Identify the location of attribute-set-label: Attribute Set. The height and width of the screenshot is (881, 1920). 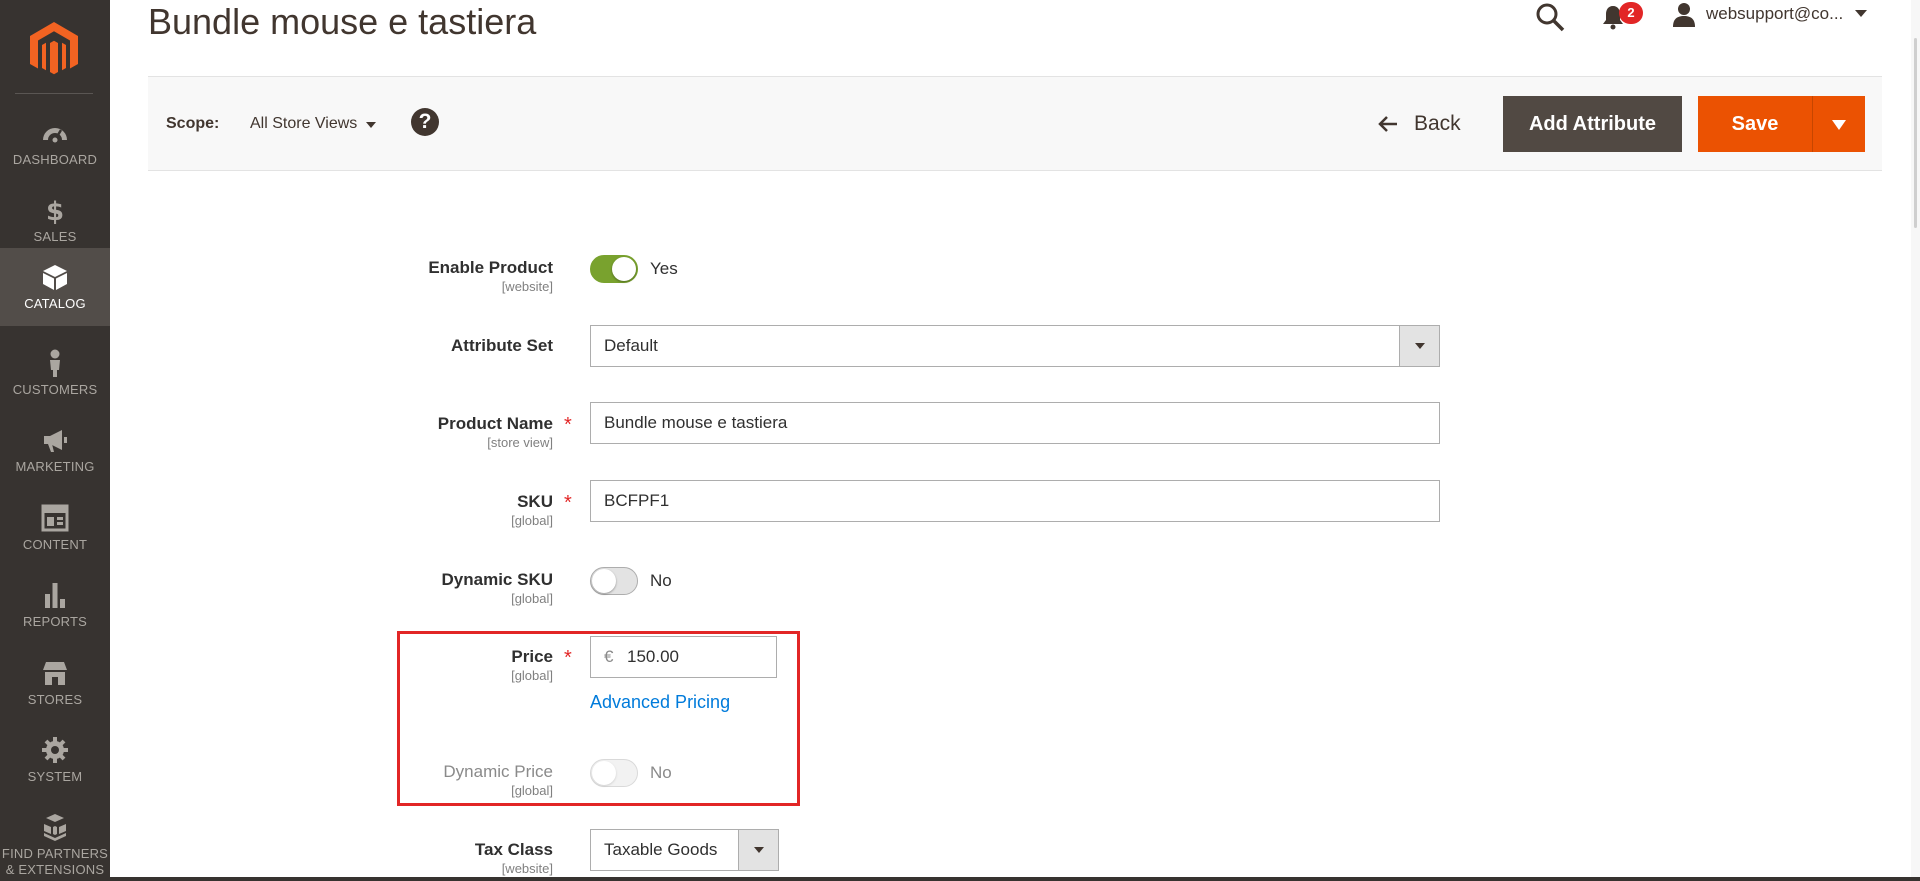
(502, 345).